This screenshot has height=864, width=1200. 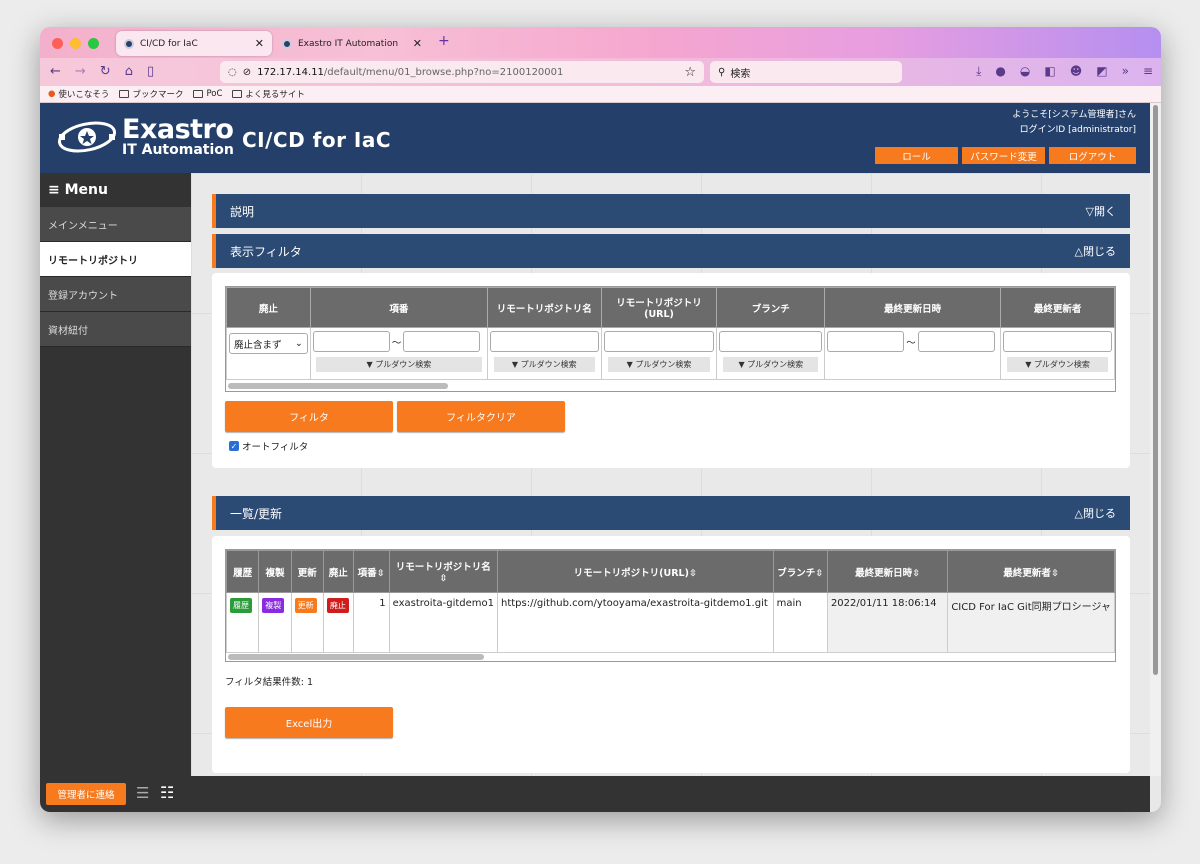 I want to click on copy-button: 複製, so click(x=273, y=605).